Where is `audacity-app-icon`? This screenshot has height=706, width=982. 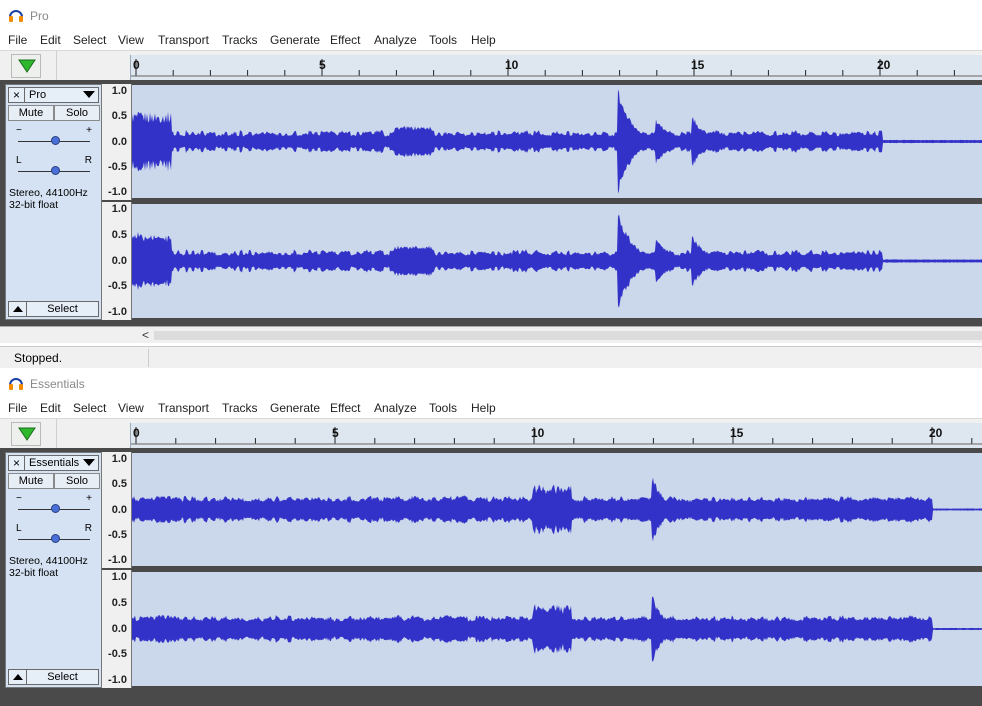 audacity-app-icon is located at coordinates (16, 384).